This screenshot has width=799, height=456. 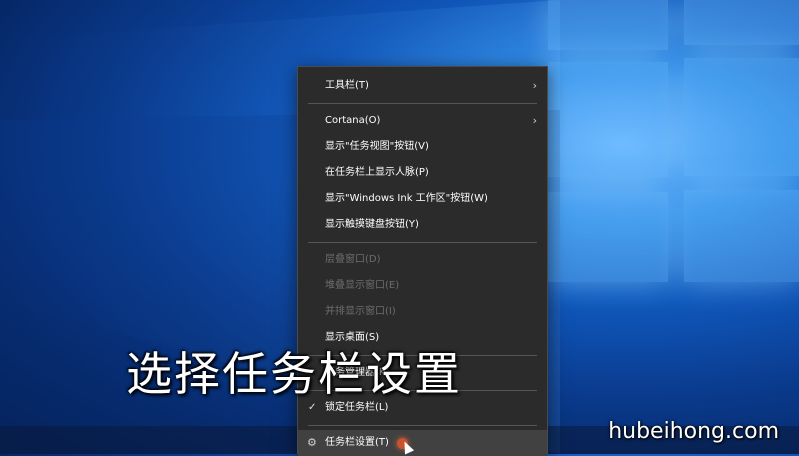 I want to click on menu-item-stack-windows: 堆叠显示窗口(E), so click(x=422, y=286).